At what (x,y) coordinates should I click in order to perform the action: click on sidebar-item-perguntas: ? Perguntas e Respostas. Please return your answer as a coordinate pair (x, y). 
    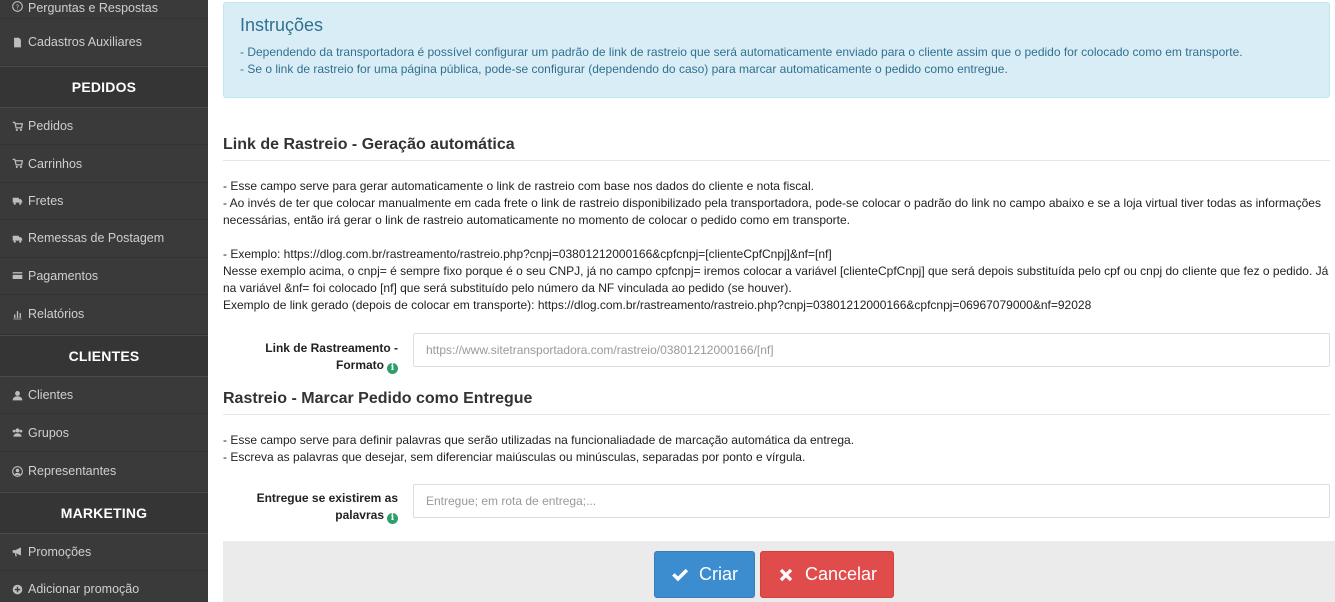
    Looking at the image, I should click on (104, 9).